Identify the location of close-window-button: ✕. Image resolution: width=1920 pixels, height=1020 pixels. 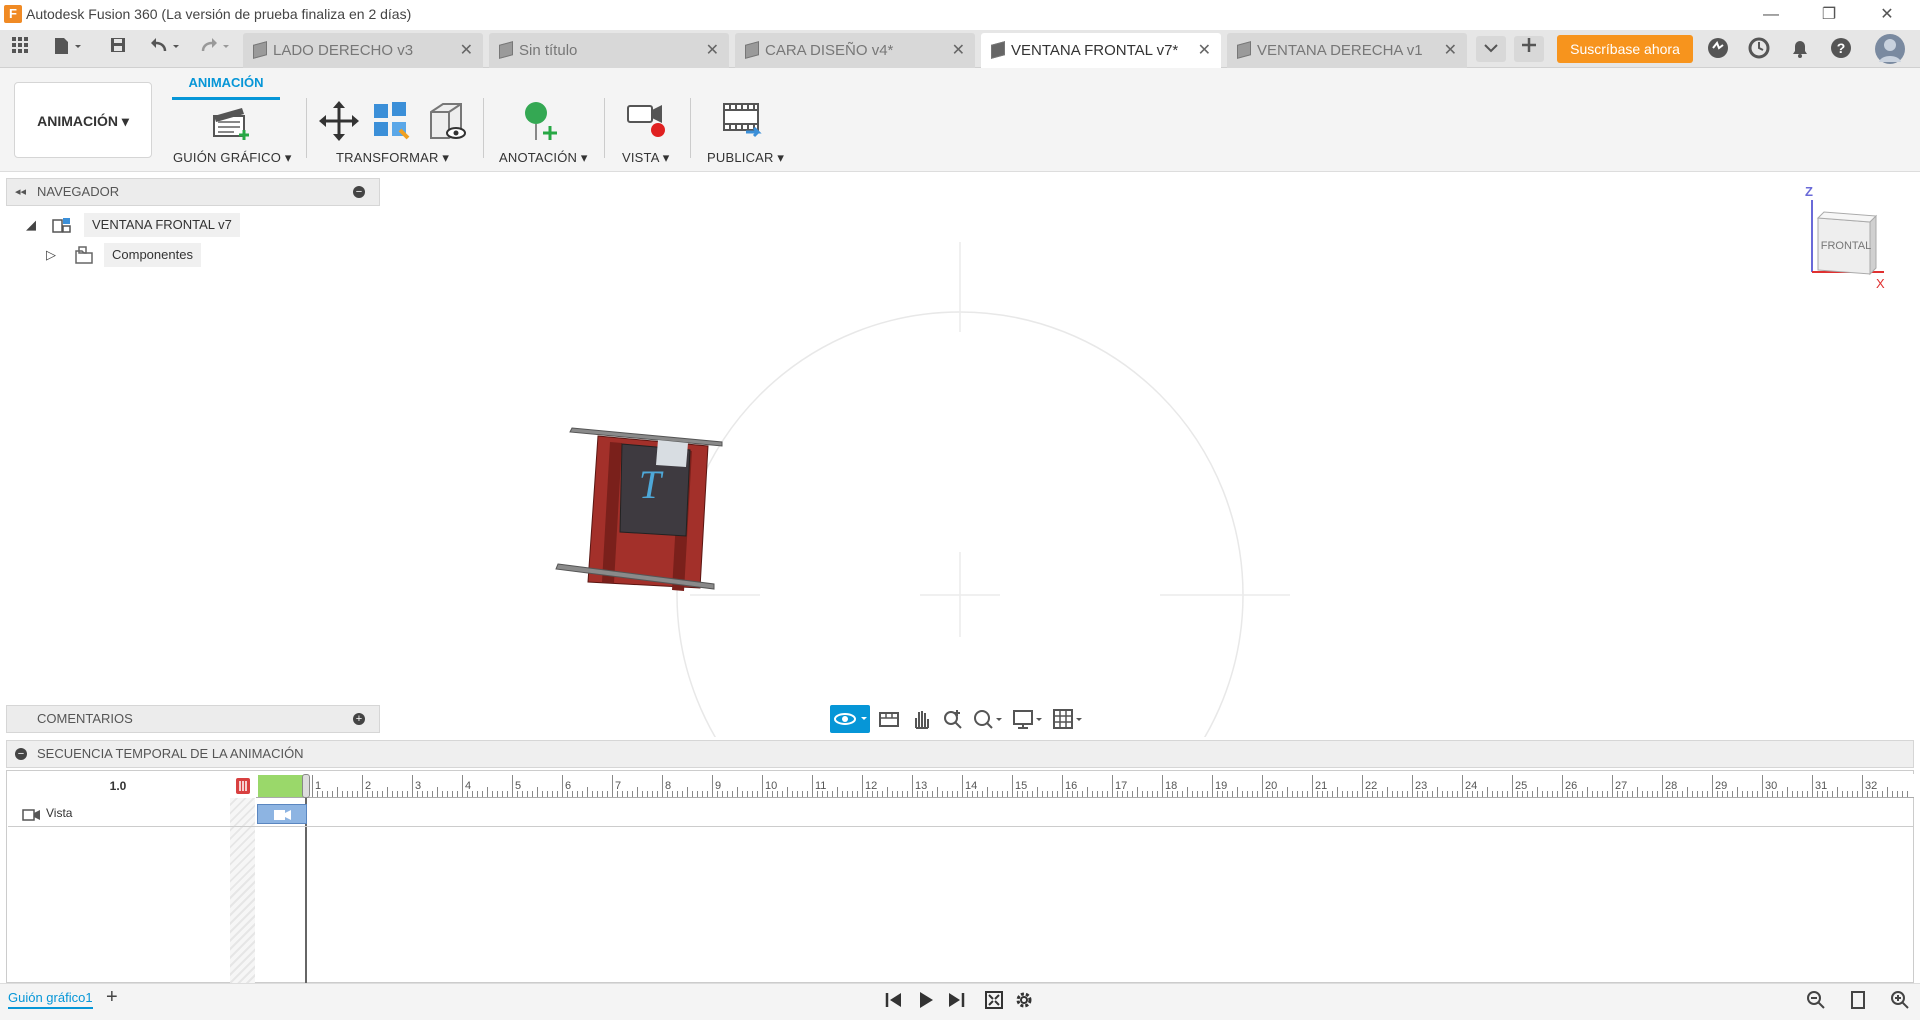
(1887, 15).